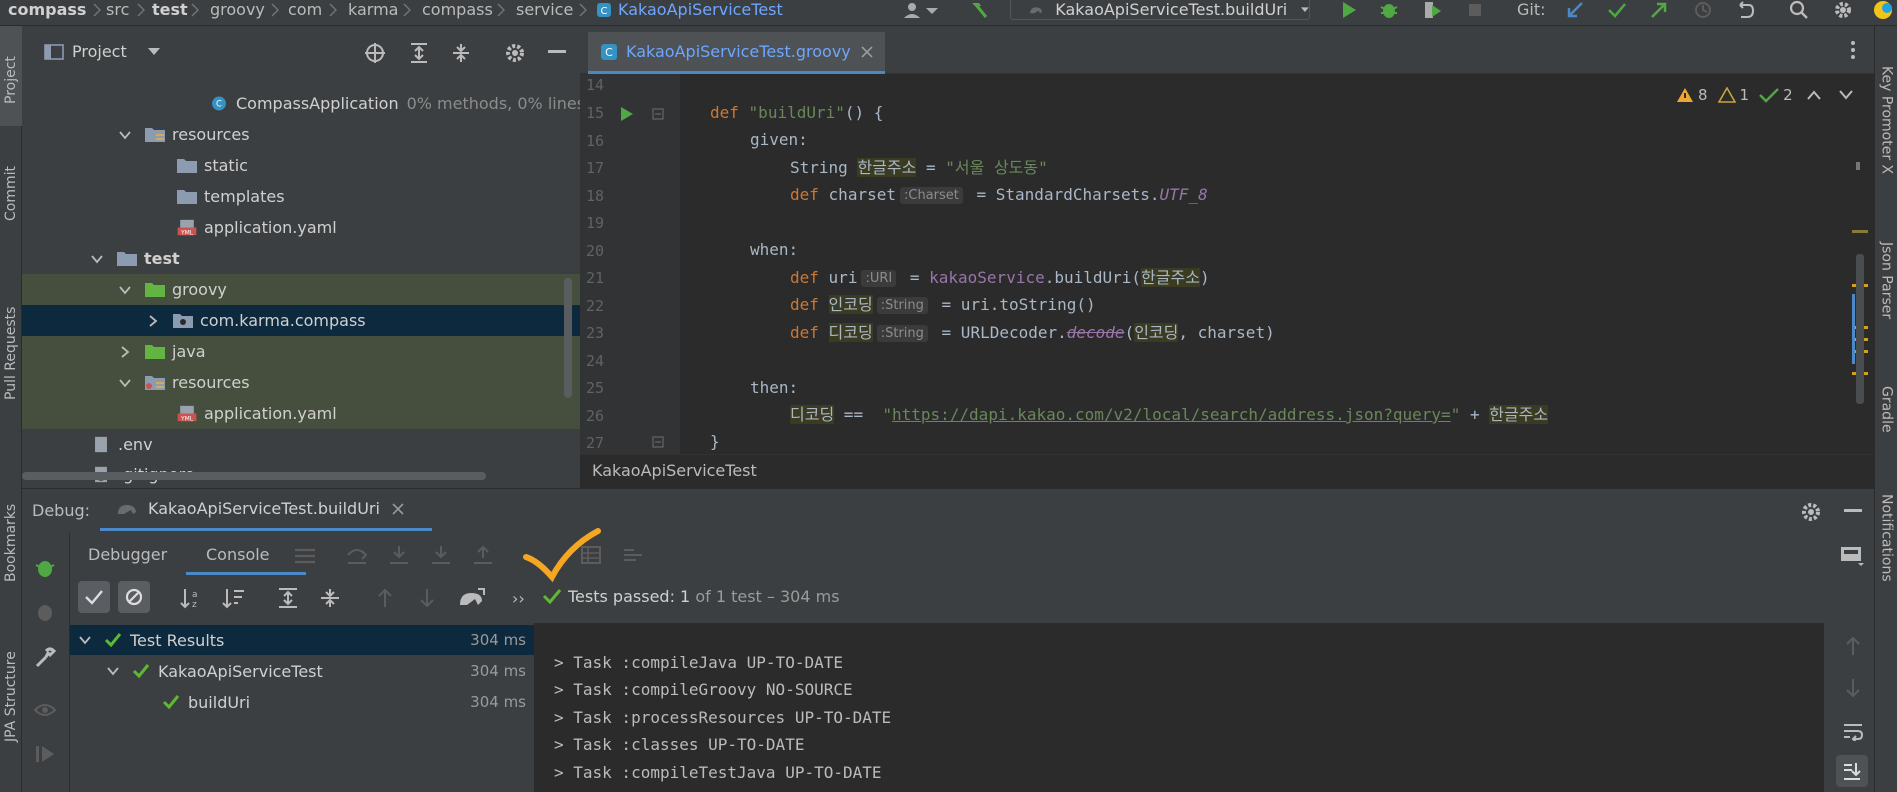 The width and height of the screenshot is (1897, 792). I want to click on tree-item-resources: resources, so click(301, 134).